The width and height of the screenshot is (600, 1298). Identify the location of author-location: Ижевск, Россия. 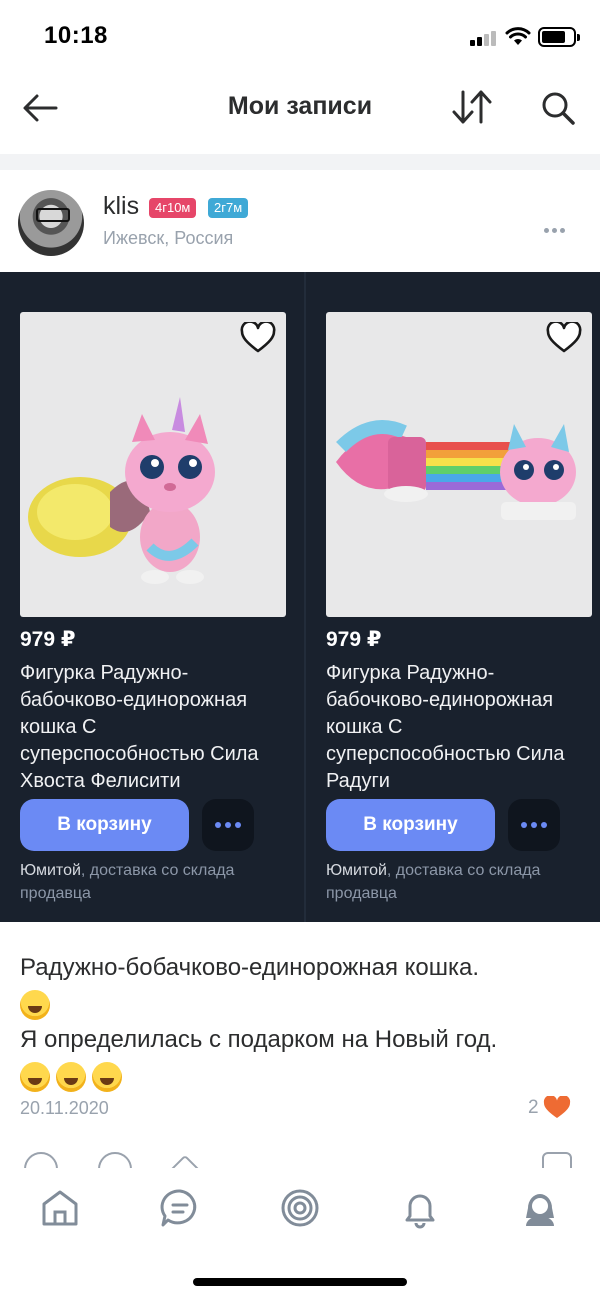
(168, 238).